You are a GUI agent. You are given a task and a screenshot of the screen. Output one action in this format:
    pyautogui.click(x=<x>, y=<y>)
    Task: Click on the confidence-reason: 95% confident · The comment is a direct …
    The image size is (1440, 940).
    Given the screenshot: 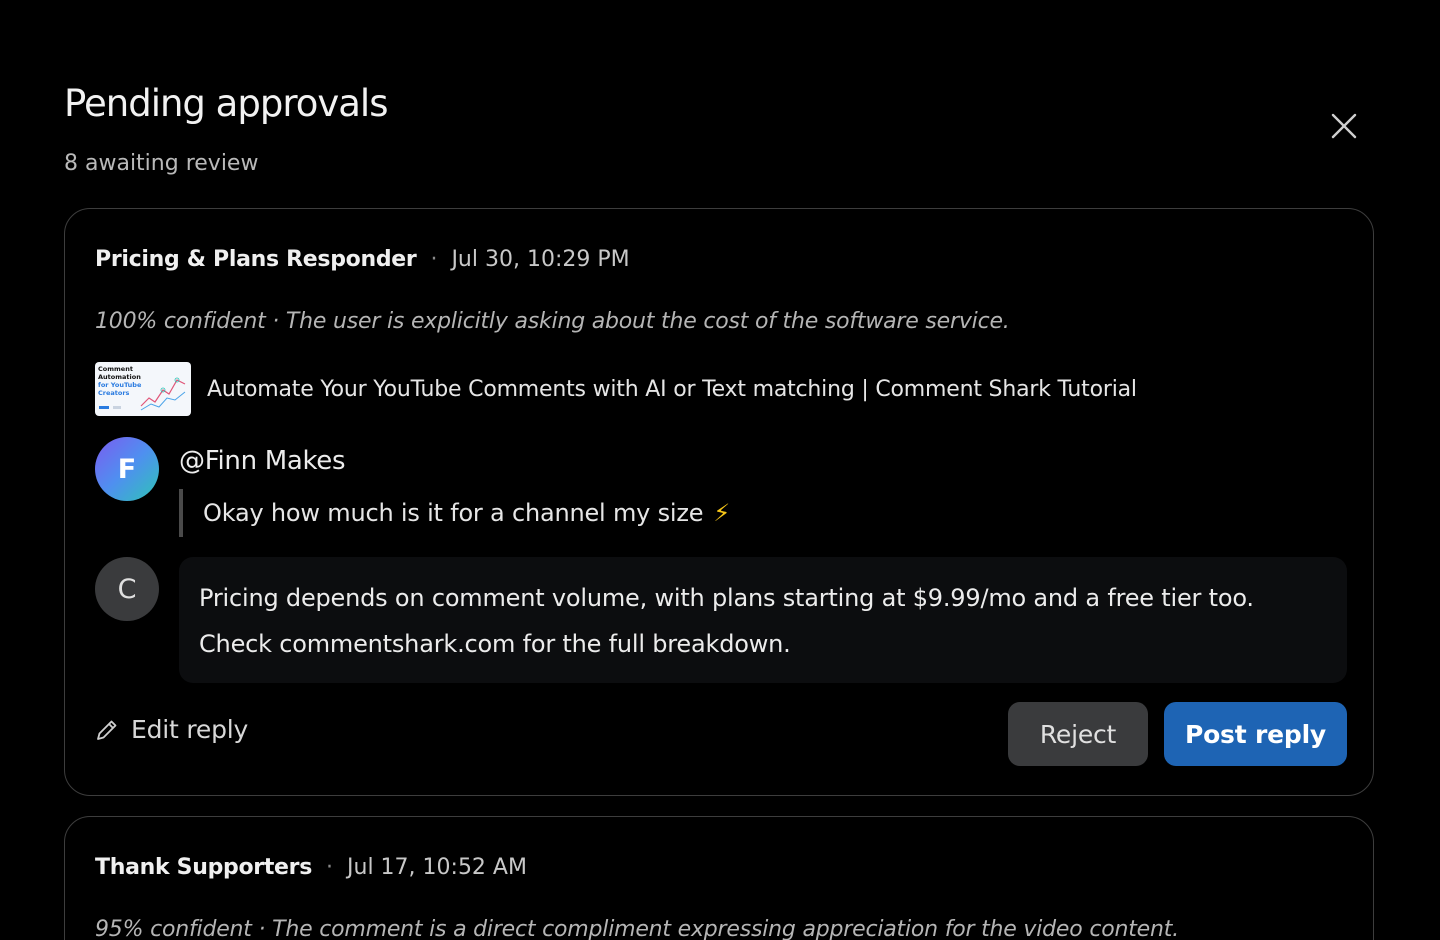 What is the action you would take?
    pyautogui.click(x=637, y=928)
    